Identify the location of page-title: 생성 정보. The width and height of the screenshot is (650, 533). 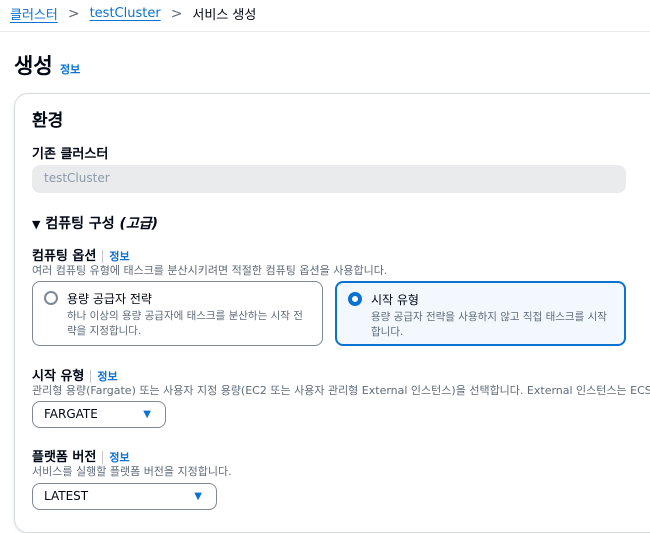
(47, 65).